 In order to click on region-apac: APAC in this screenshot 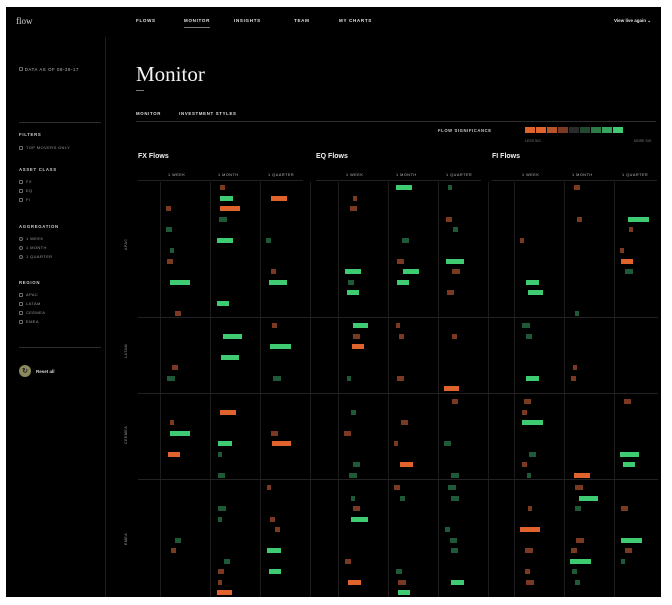, I will do `click(28, 294)`.